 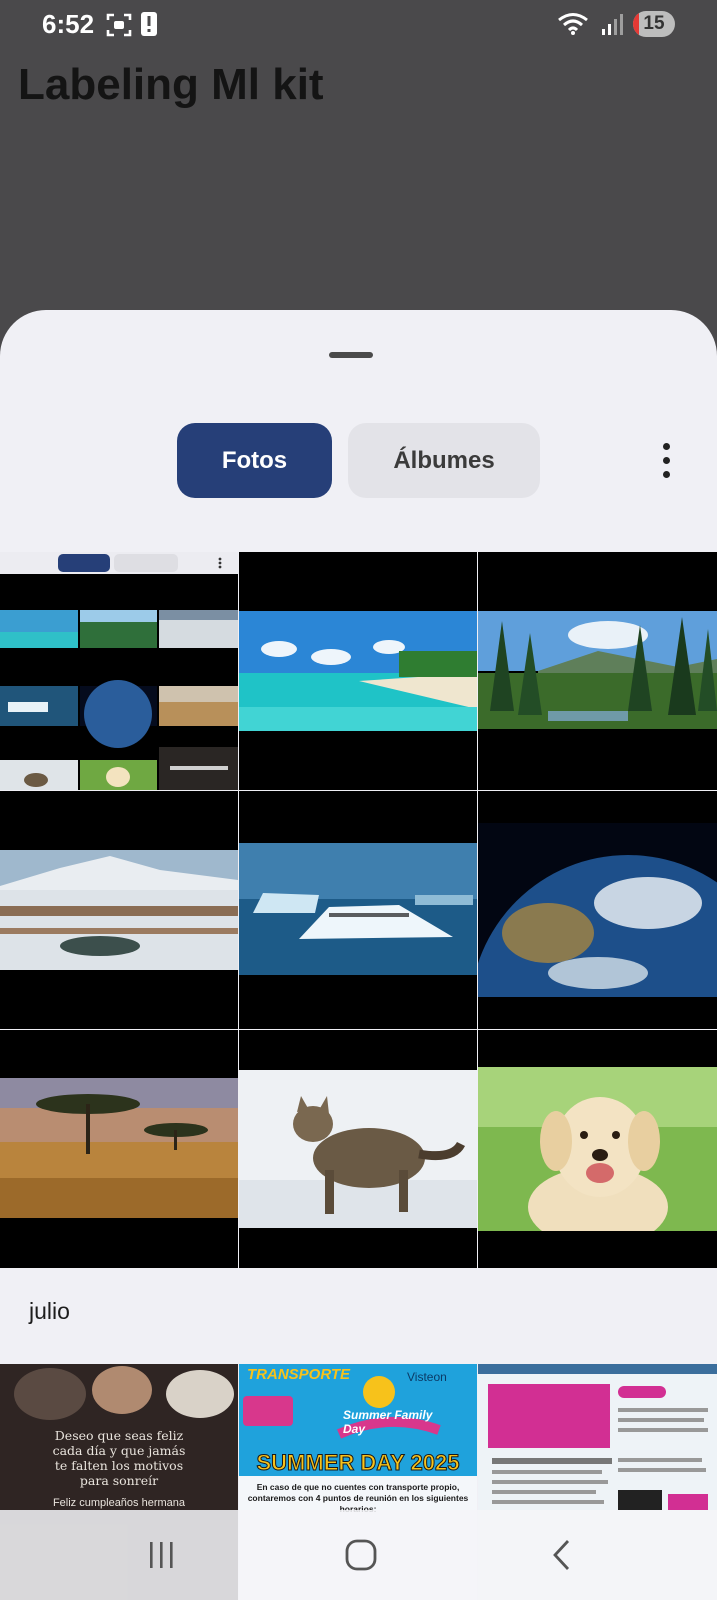 I want to click on photo-thumbnail-puppy, so click(x=597, y=1149).